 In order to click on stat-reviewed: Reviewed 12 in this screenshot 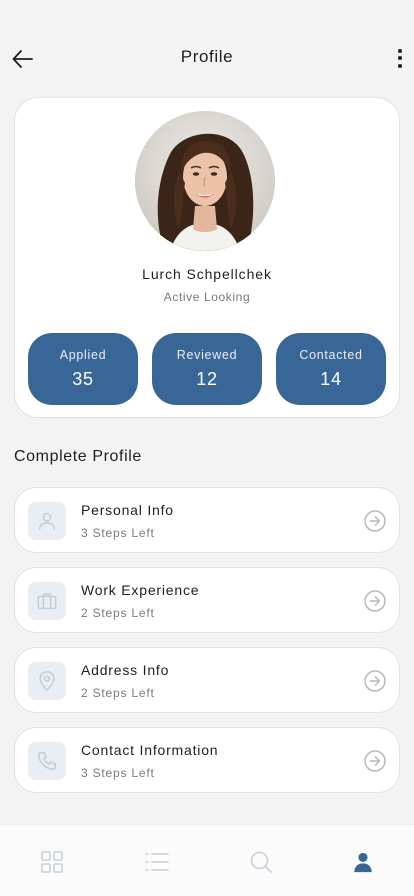, I will do `click(207, 369)`.